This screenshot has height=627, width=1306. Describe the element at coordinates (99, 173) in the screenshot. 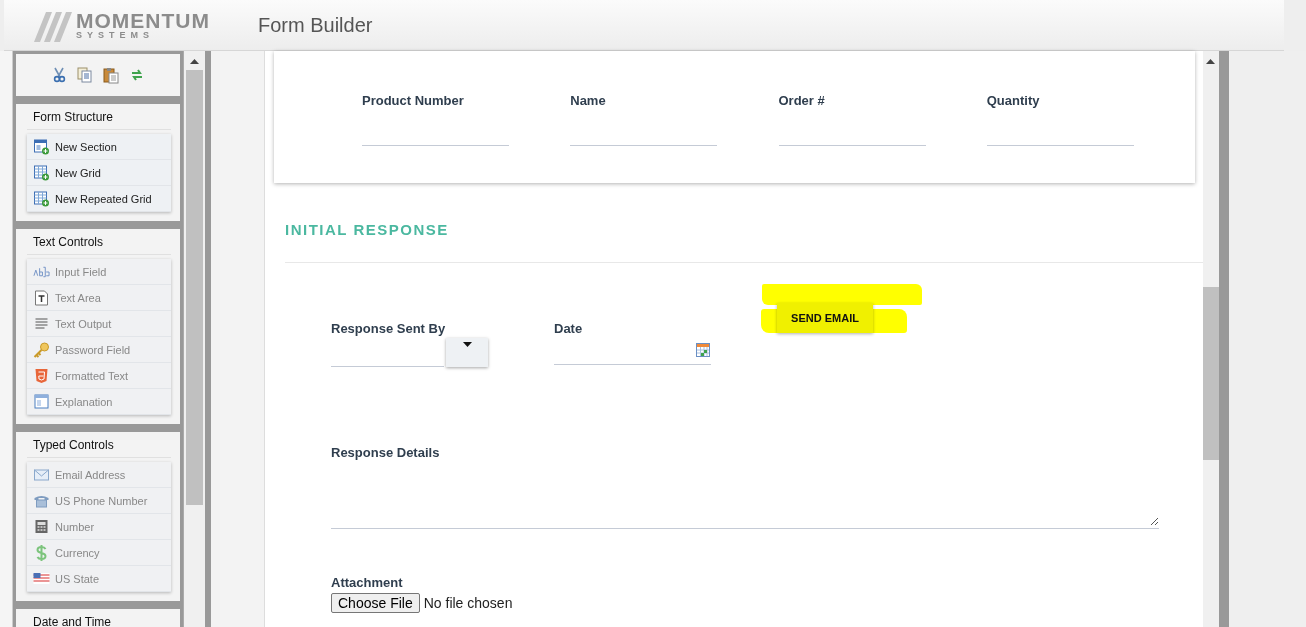

I see `palette-item: New Grid` at that location.